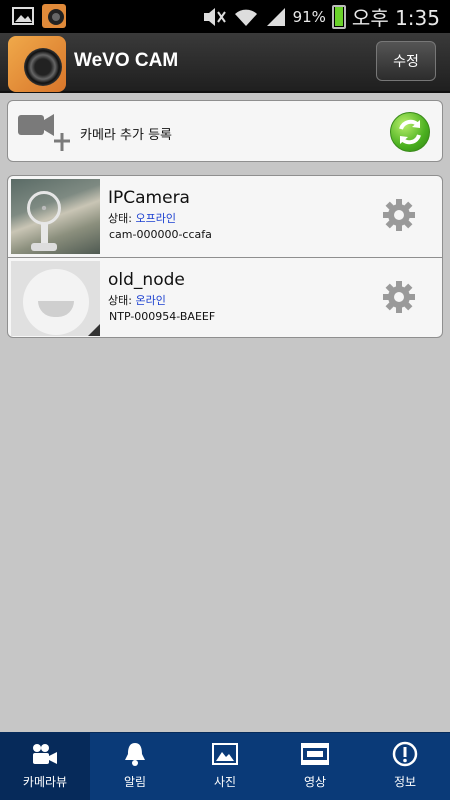 The width and height of the screenshot is (450, 800). What do you see at coordinates (23, 16) in the screenshot?
I see `gallery-notification-icon` at bounding box center [23, 16].